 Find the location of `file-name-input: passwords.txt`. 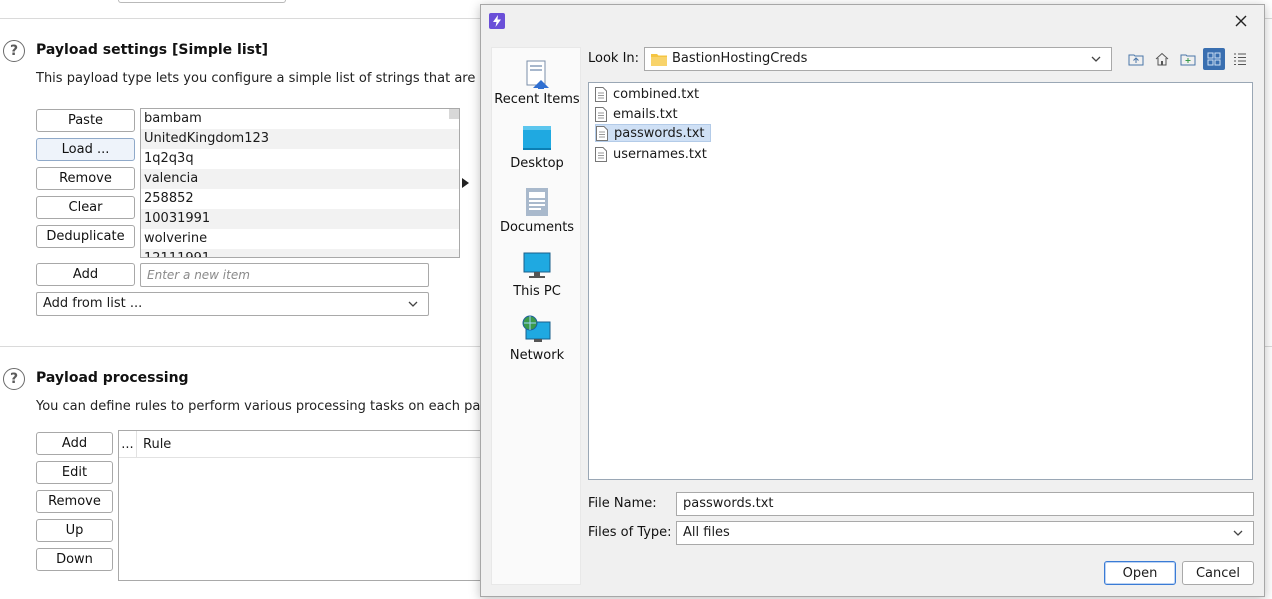

file-name-input: passwords.txt is located at coordinates (965, 504).